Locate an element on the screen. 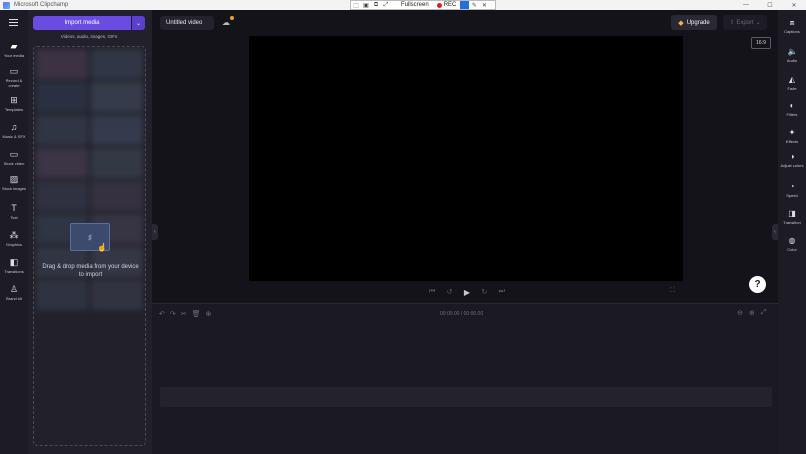 This screenshot has height=454, width=806. prop-transition: ◨ Transition is located at coordinates (792, 217).